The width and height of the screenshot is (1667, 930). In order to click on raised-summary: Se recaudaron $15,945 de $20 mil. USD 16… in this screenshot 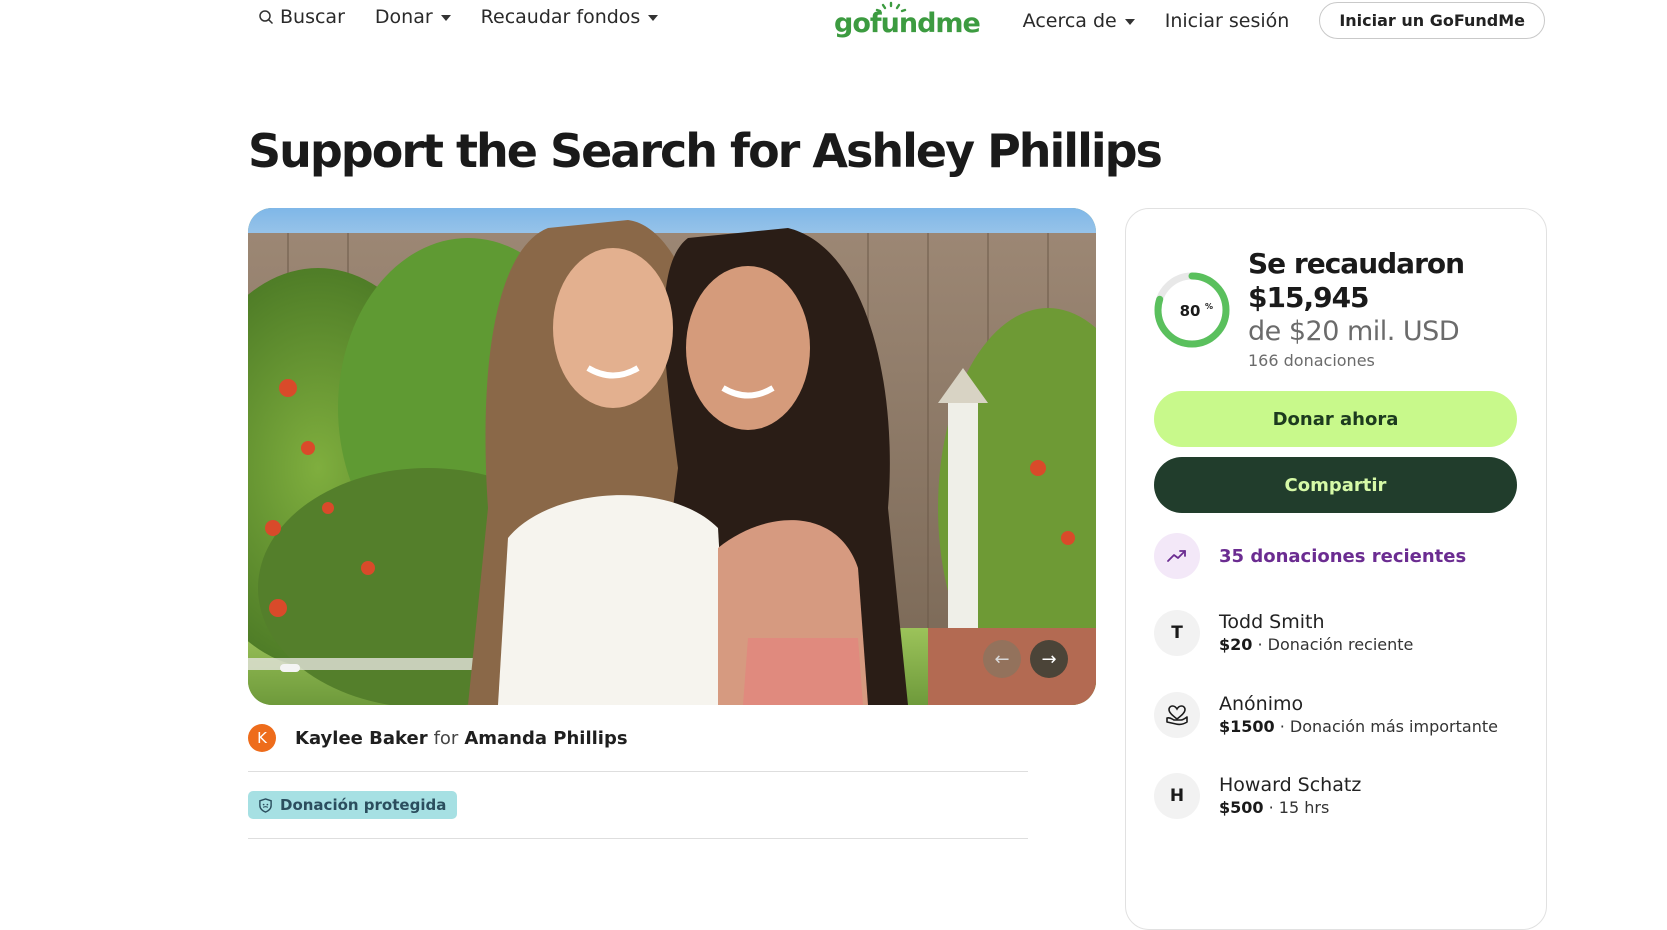, I will do `click(1356, 308)`.